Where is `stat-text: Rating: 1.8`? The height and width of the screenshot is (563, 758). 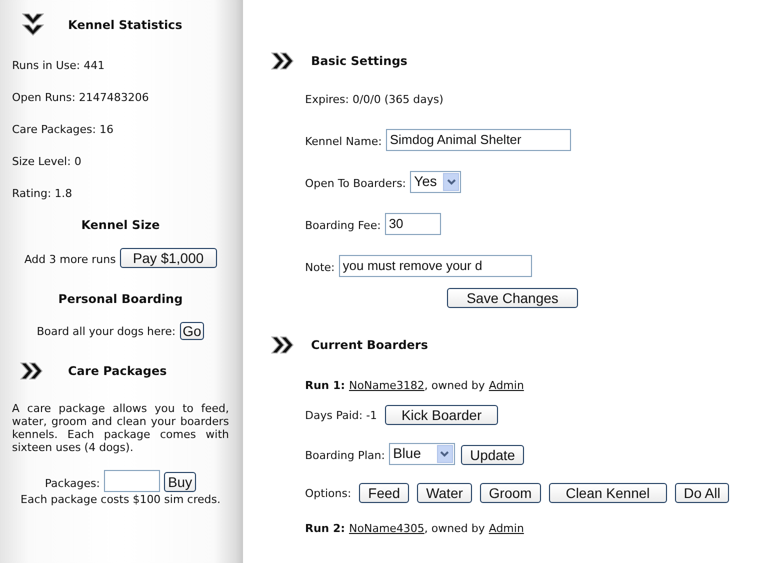
stat-text: Rating: 1.8 is located at coordinates (43, 194).